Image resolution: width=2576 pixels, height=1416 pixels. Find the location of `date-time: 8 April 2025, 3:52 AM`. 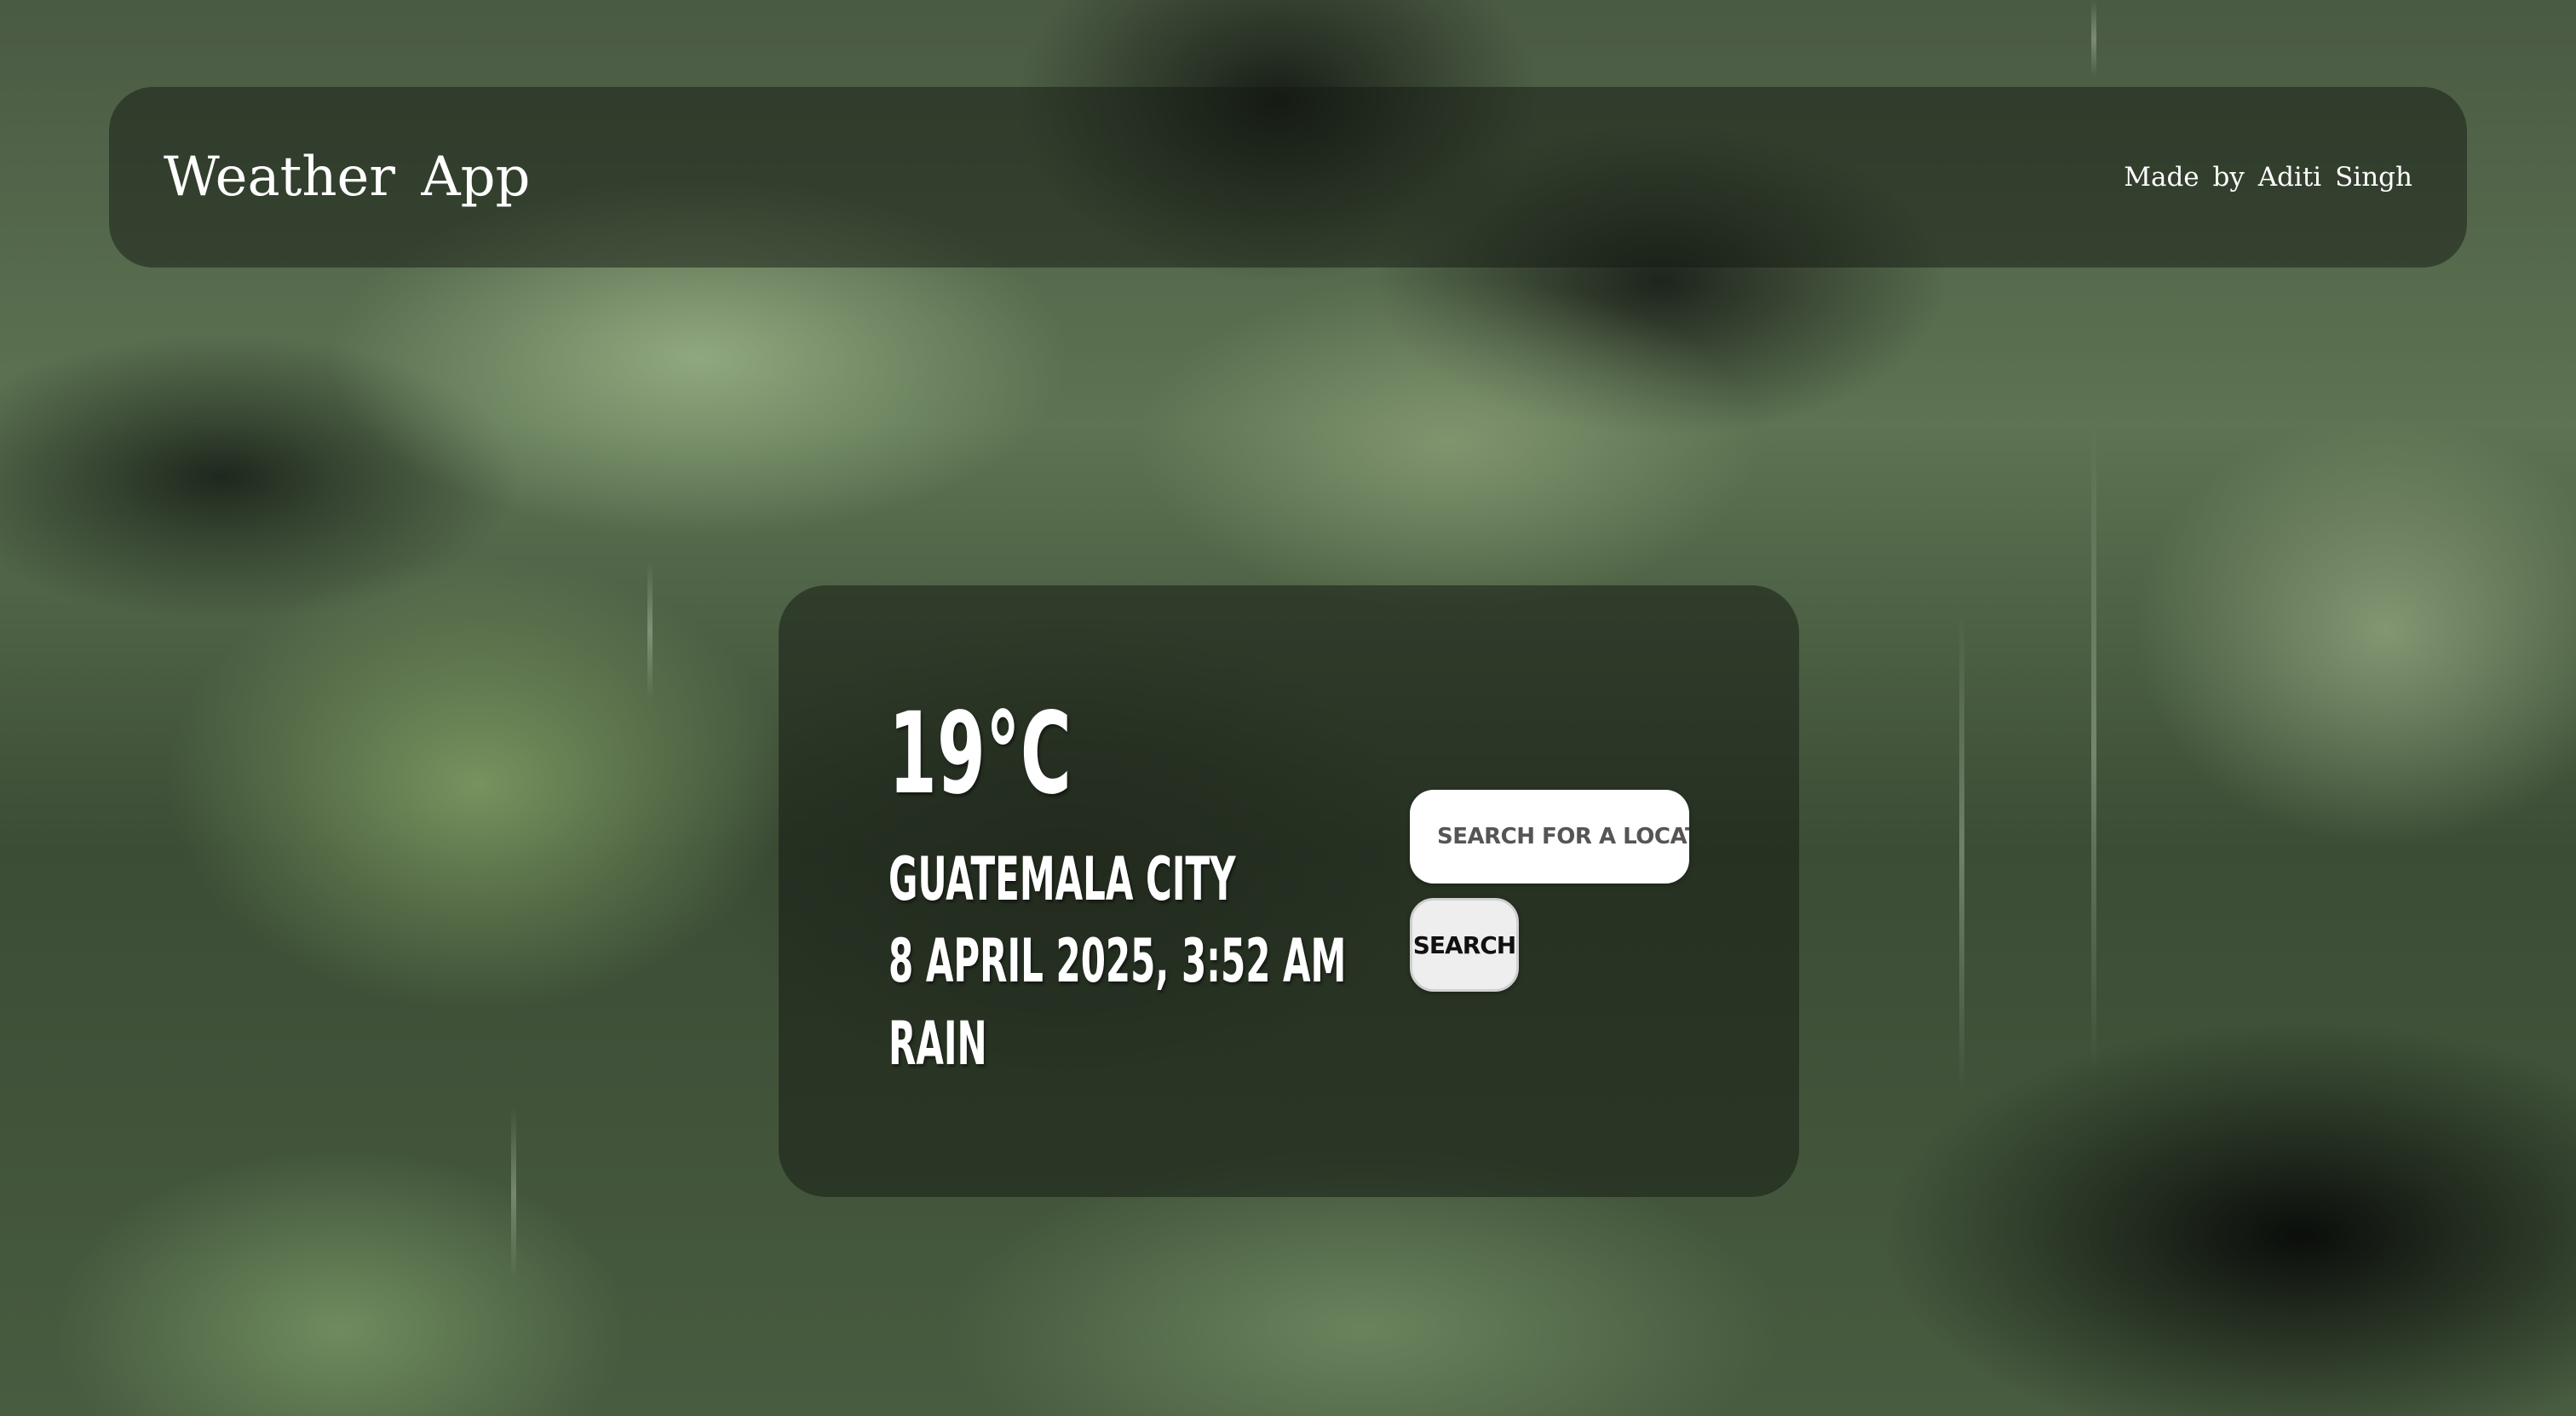

date-time: 8 April 2025, 3:52 AM is located at coordinates (1118, 961).